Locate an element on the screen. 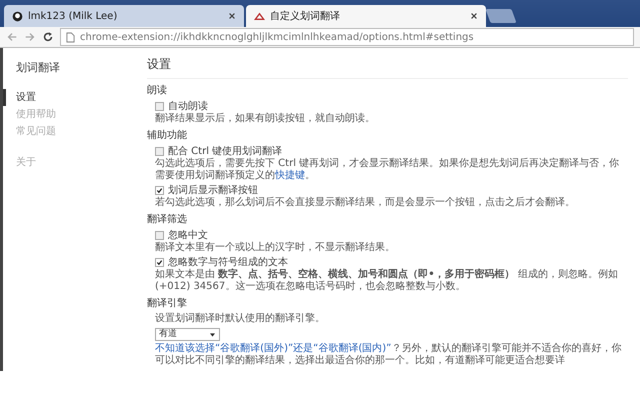  option-description: 翻译结果显示后，如果有朗读按钮，就自动朗读。 is located at coordinates (265, 119).